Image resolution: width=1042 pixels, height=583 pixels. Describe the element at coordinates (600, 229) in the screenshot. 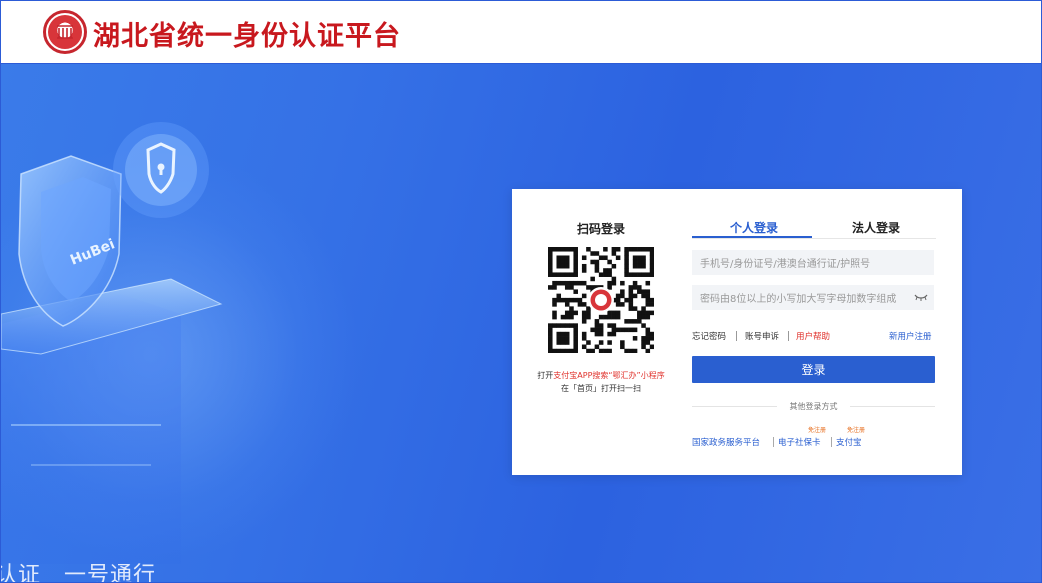

I see `qr-login-title: 扫码登录` at that location.